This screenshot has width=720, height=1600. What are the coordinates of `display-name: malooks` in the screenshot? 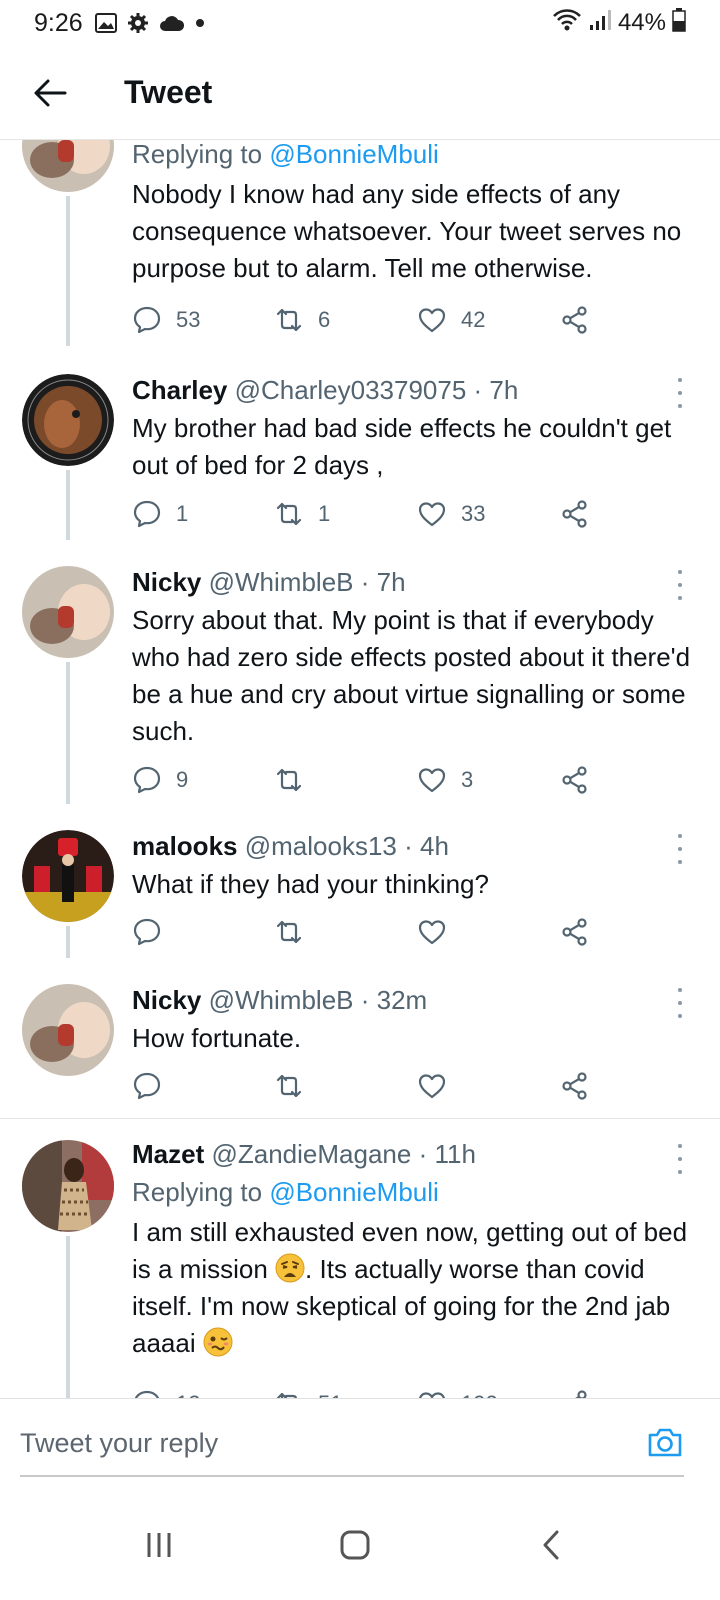 It's located at (185, 846).